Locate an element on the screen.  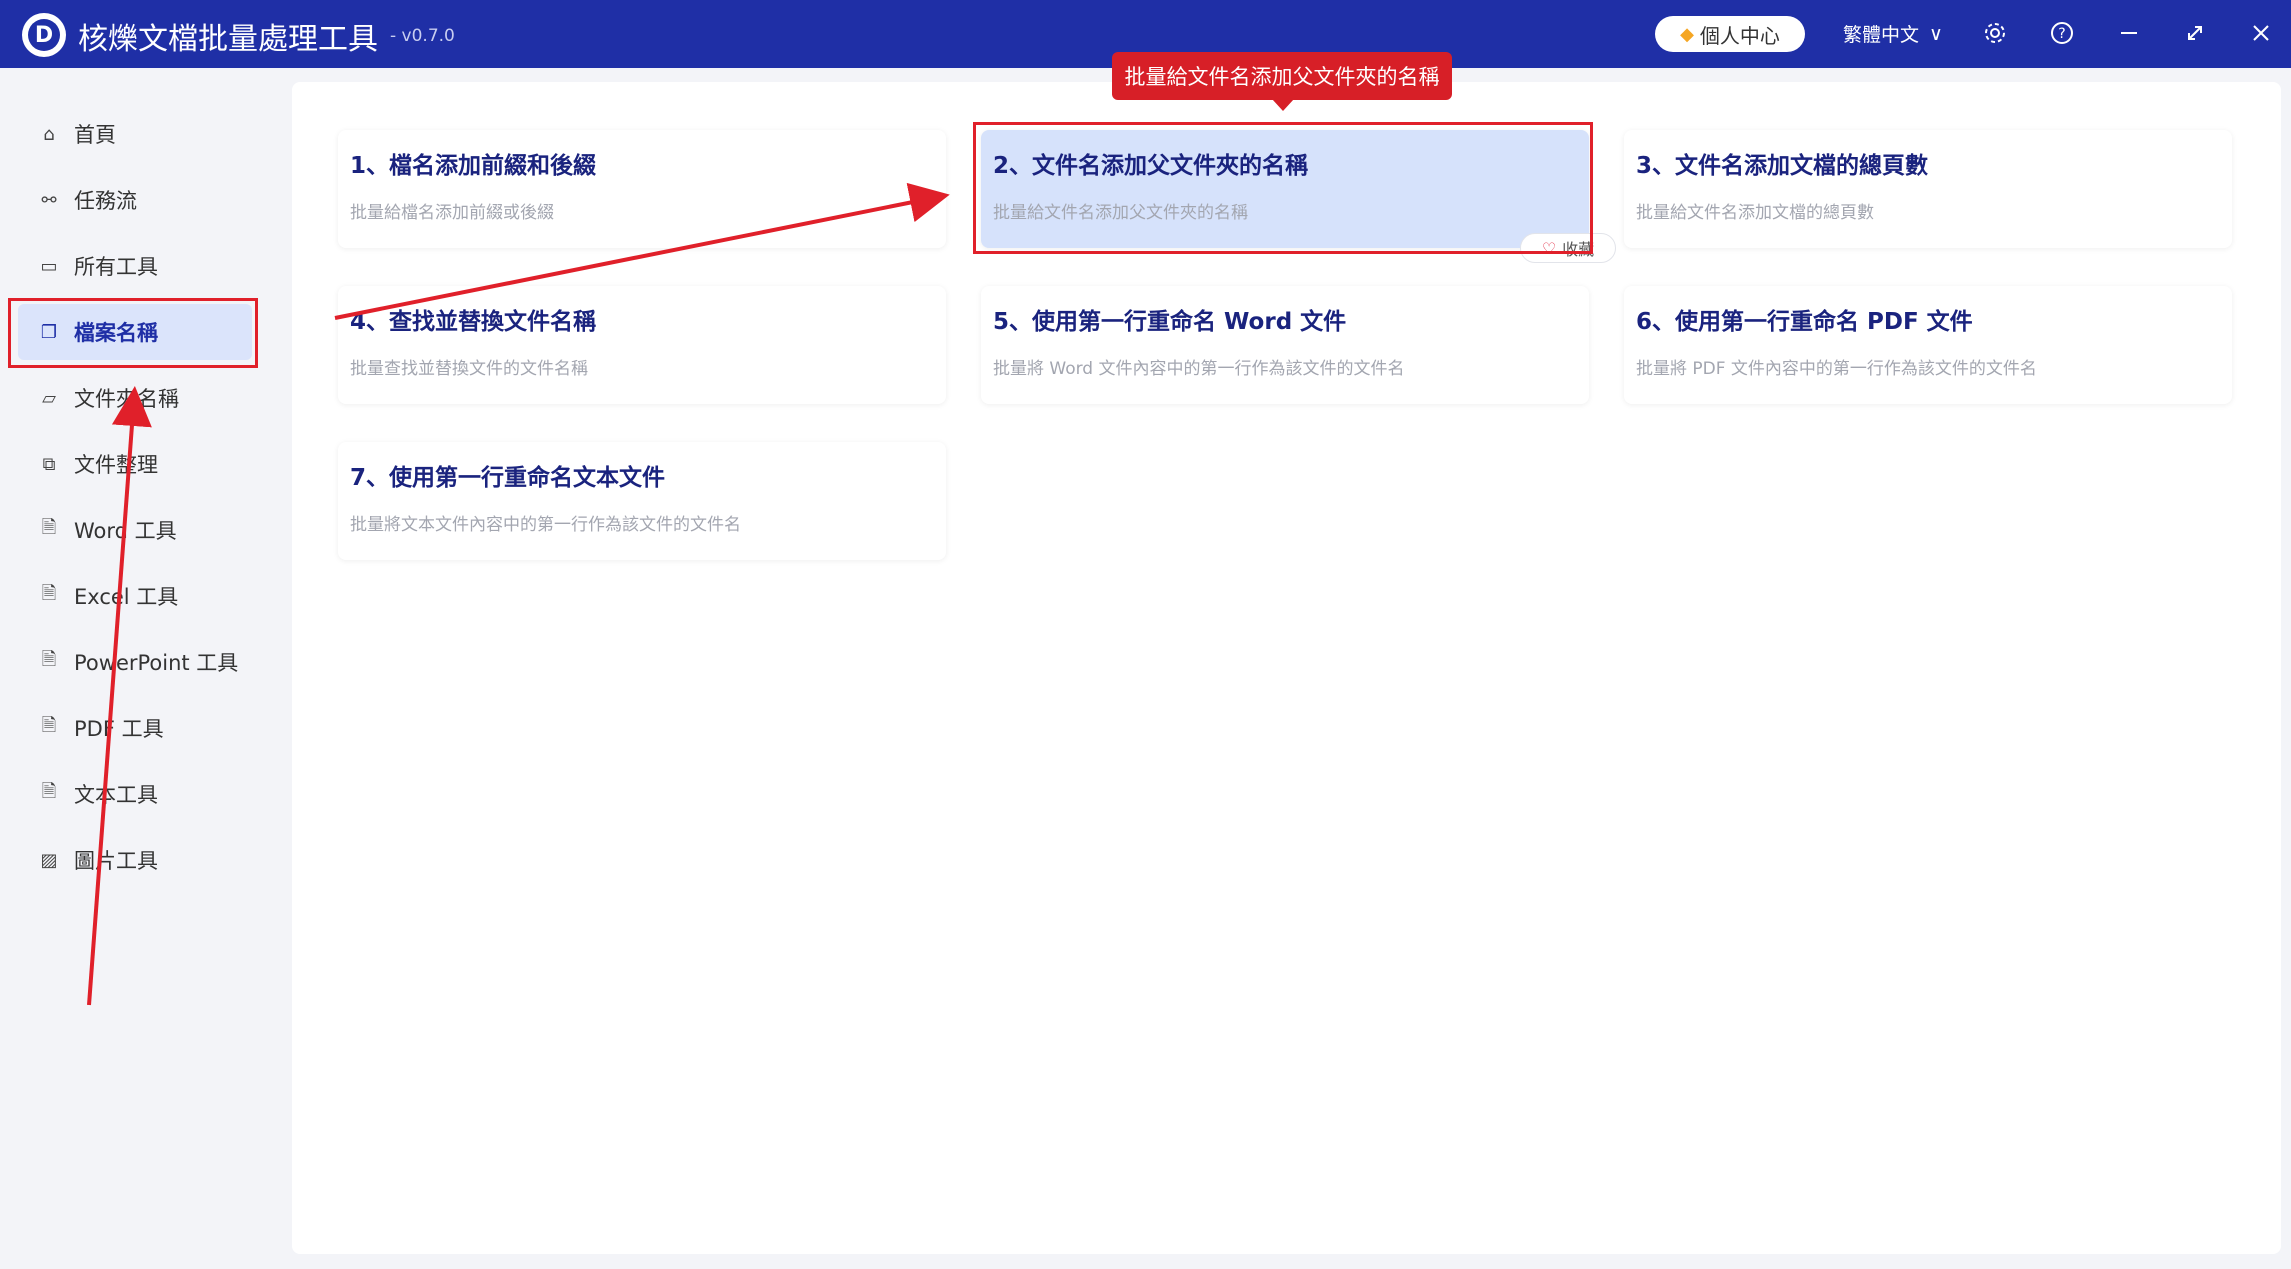
card-title: 4、查找並替換文件名稱 is located at coordinates (473, 322).